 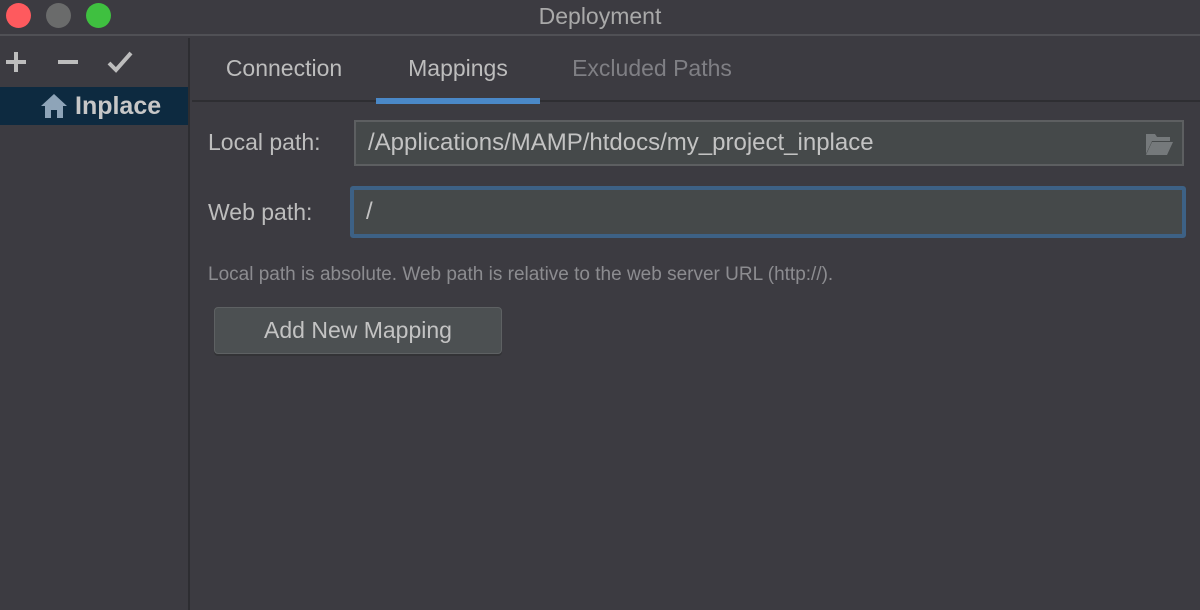 I want to click on home-icon, so click(x=54, y=106).